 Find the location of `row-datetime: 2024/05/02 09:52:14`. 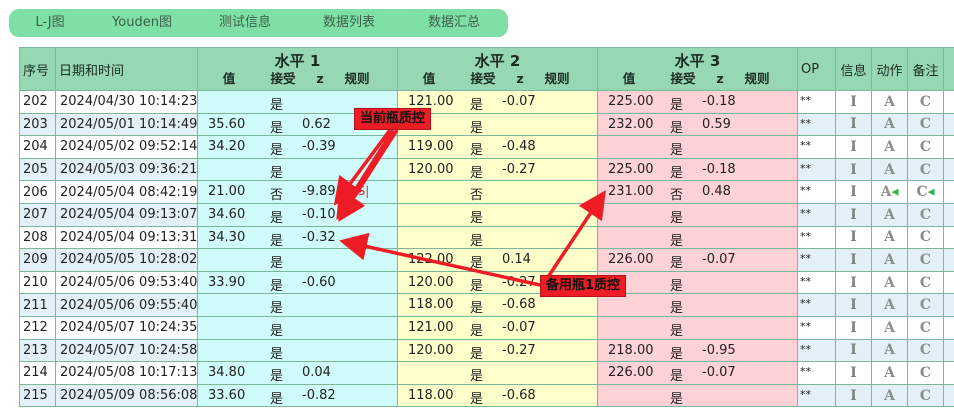

row-datetime: 2024/05/02 09:52:14 is located at coordinates (126, 147).